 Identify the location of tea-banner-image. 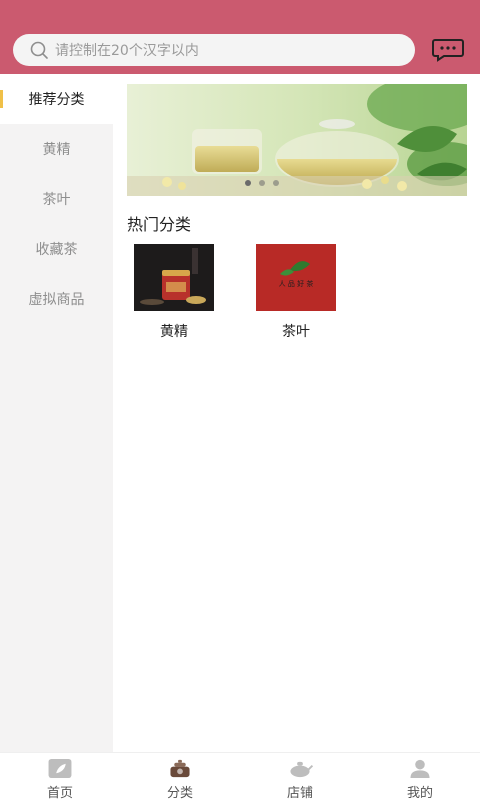
(297, 140).